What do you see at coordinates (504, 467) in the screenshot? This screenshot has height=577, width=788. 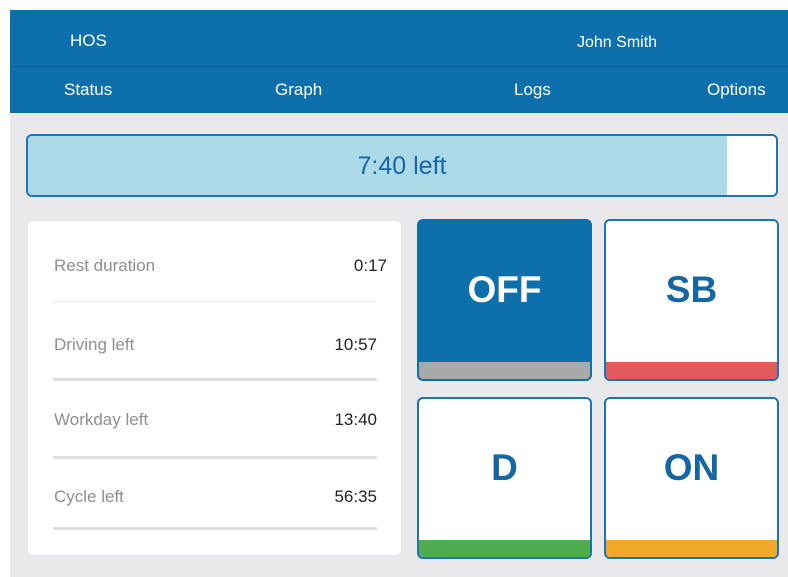 I see `status-d-label: D` at bounding box center [504, 467].